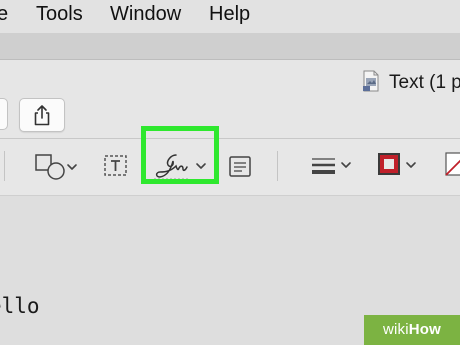 This screenshot has height=345, width=460. Describe the element at coordinates (395, 329) in the screenshot. I see `watermark-prefix: wiki` at that location.